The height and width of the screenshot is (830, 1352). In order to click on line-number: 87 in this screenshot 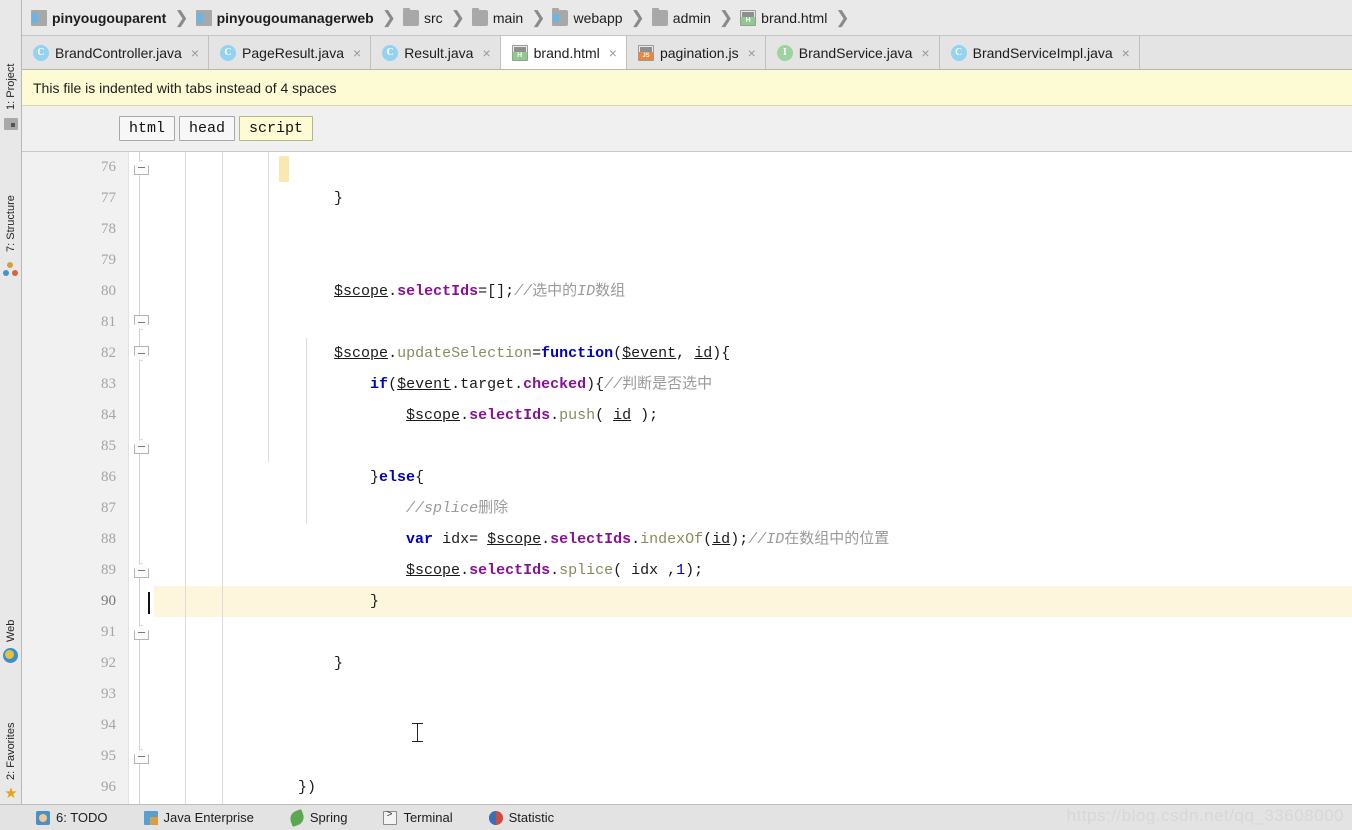, I will do `click(108, 508)`.